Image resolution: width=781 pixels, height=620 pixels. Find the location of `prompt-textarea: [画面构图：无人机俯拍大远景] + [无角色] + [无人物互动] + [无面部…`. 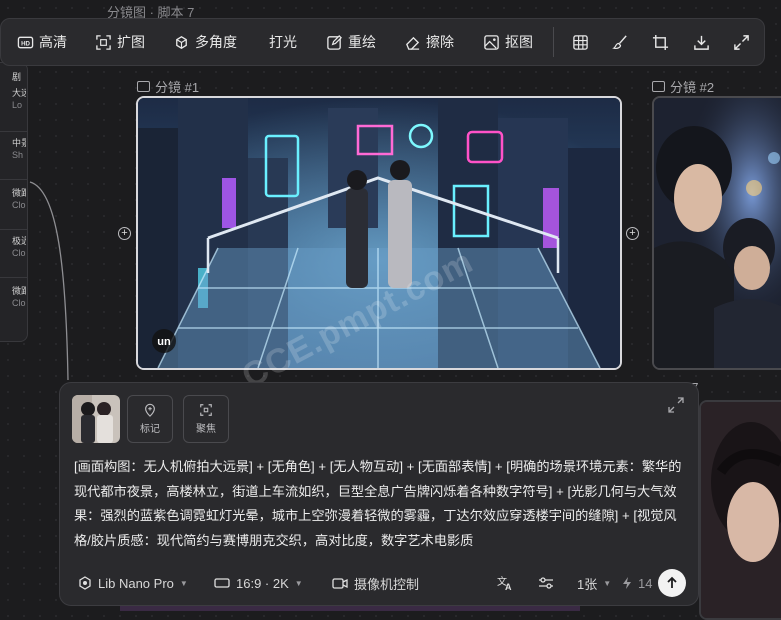

prompt-textarea: [画面构图：无人机俯拍大远景] + [无角色] + [无人物互动] + [无面部… is located at coordinates (380, 504).